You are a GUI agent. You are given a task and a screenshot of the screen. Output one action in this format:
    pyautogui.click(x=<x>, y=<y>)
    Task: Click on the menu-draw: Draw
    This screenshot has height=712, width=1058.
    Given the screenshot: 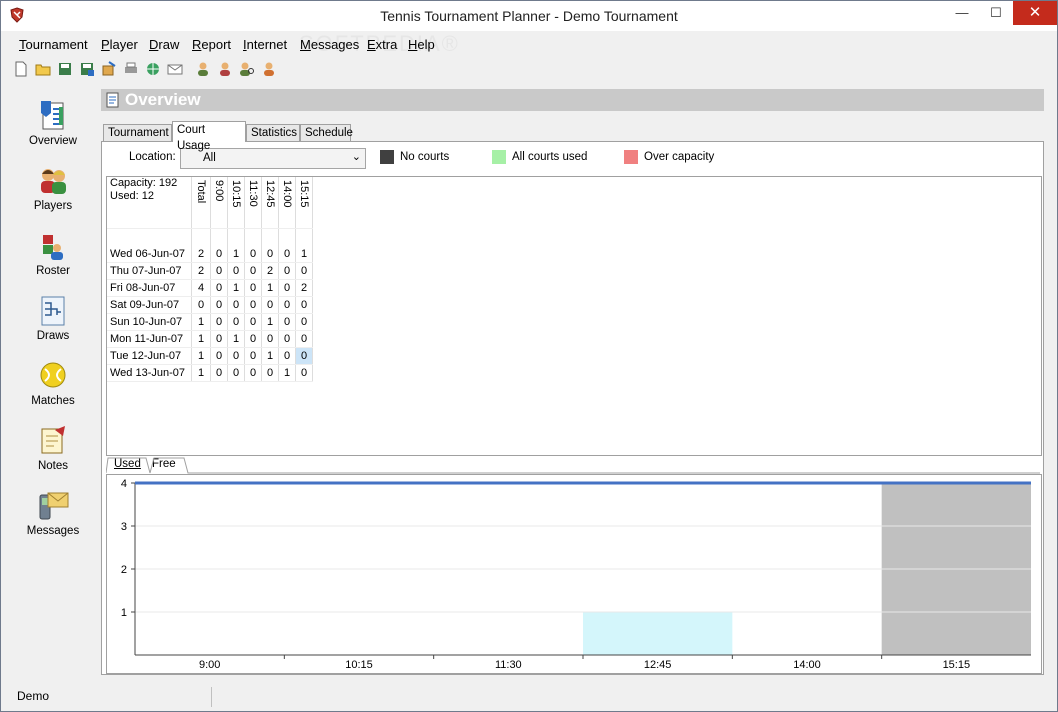 What is the action you would take?
    pyautogui.click(x=164, y=44)
    